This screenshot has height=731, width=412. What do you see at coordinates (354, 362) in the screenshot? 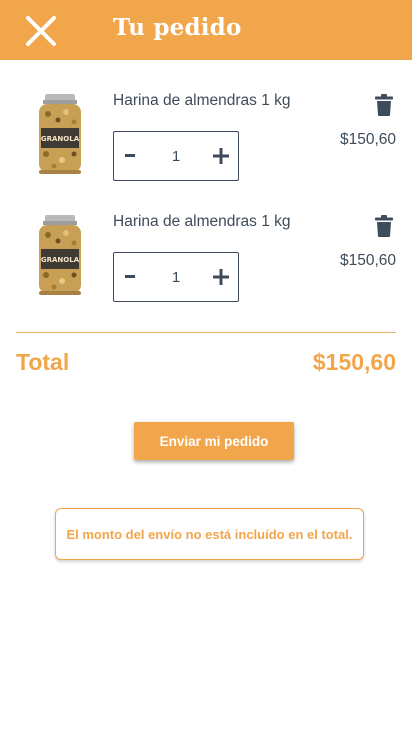
I see `total-value: $150,60` at bounding box center [354, 362].